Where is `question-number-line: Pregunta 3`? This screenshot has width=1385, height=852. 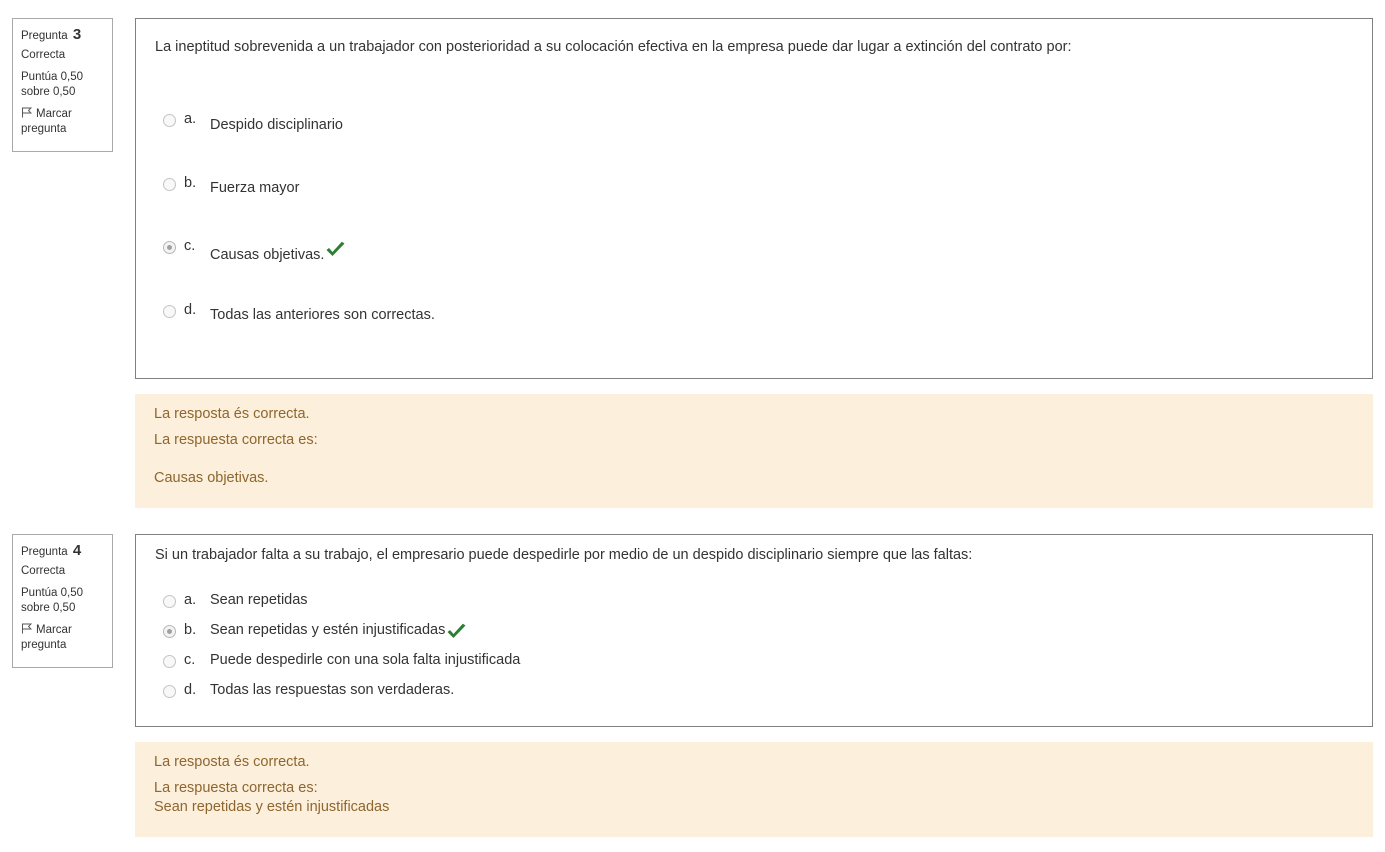
question-number-line: Pregunta 3 is located at coordinates (63, 35).